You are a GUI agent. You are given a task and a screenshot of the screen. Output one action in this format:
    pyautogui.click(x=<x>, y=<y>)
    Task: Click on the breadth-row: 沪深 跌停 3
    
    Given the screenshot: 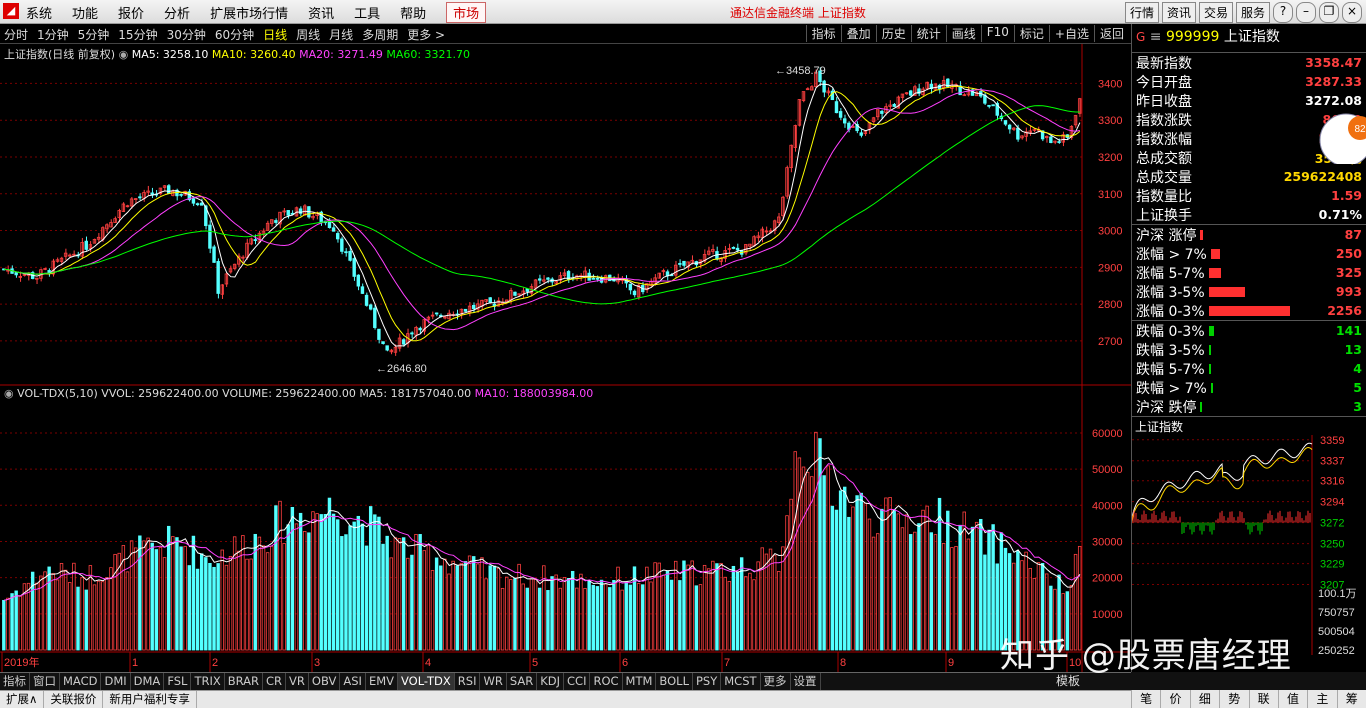 What is the action you would take?
    pyautogui.click(x=1249, y=406)
    